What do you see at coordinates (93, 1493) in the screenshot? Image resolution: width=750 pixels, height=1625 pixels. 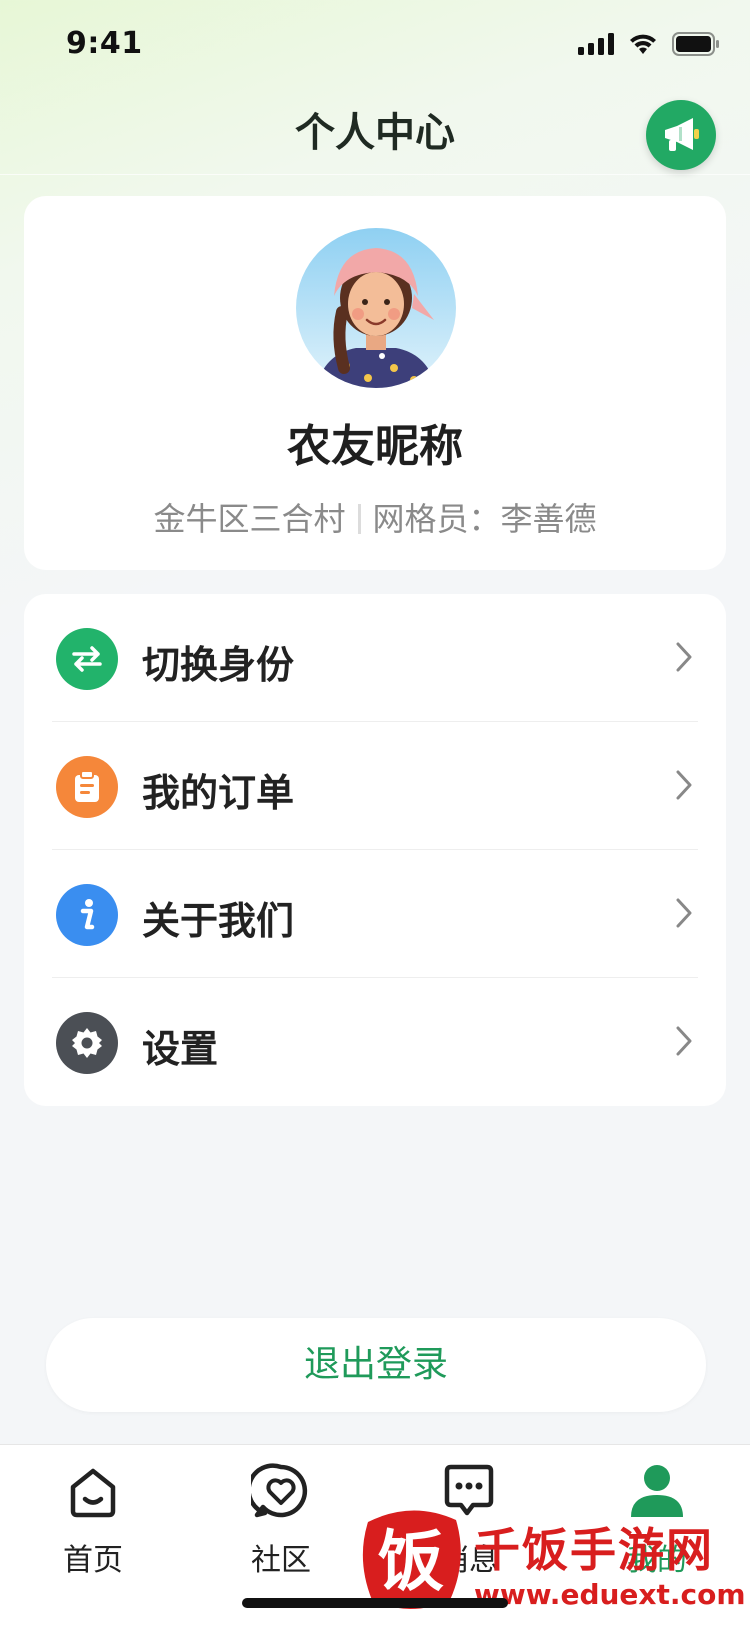 I see `home-icon` at bounding box center [93, 1493].